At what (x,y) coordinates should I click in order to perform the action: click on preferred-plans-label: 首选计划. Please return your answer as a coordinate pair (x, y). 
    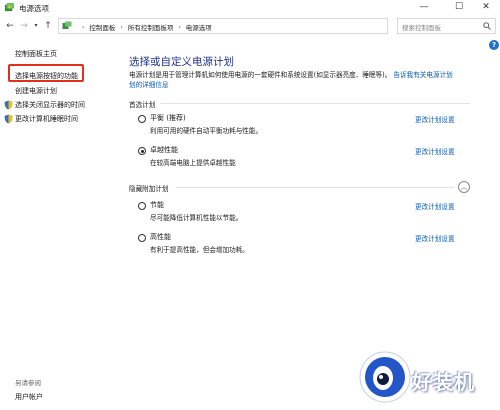
    Looking at the image, I should click on (142, 105).